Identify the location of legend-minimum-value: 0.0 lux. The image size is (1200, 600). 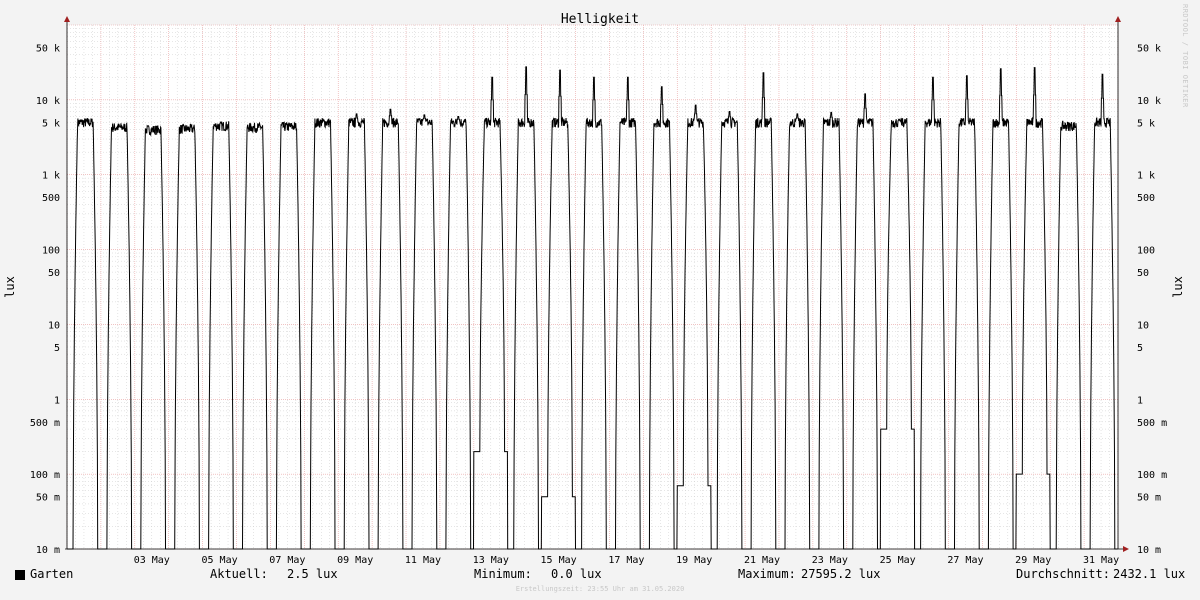
(576, 574).